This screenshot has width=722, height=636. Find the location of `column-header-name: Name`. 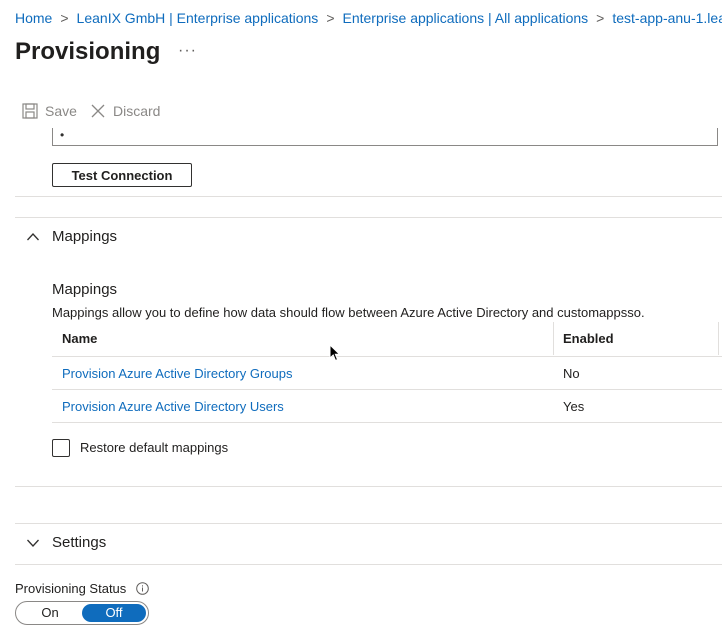

column-header-name: Name is located at coordinates (79, 338).